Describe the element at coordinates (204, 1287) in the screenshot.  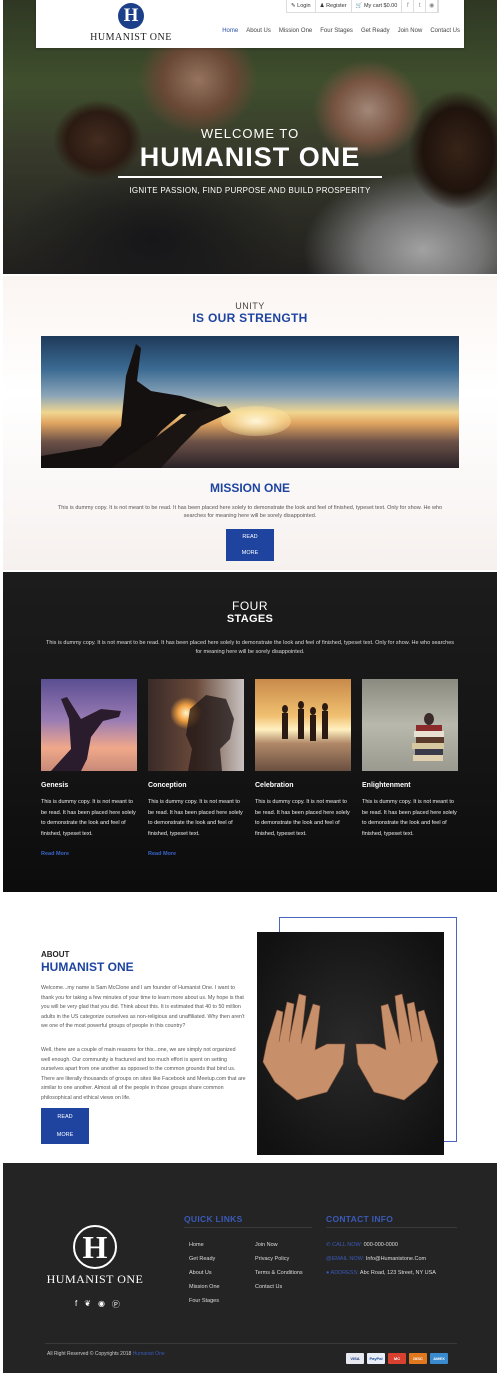
I see `footer-link-mission-one: Mission One` at that location.